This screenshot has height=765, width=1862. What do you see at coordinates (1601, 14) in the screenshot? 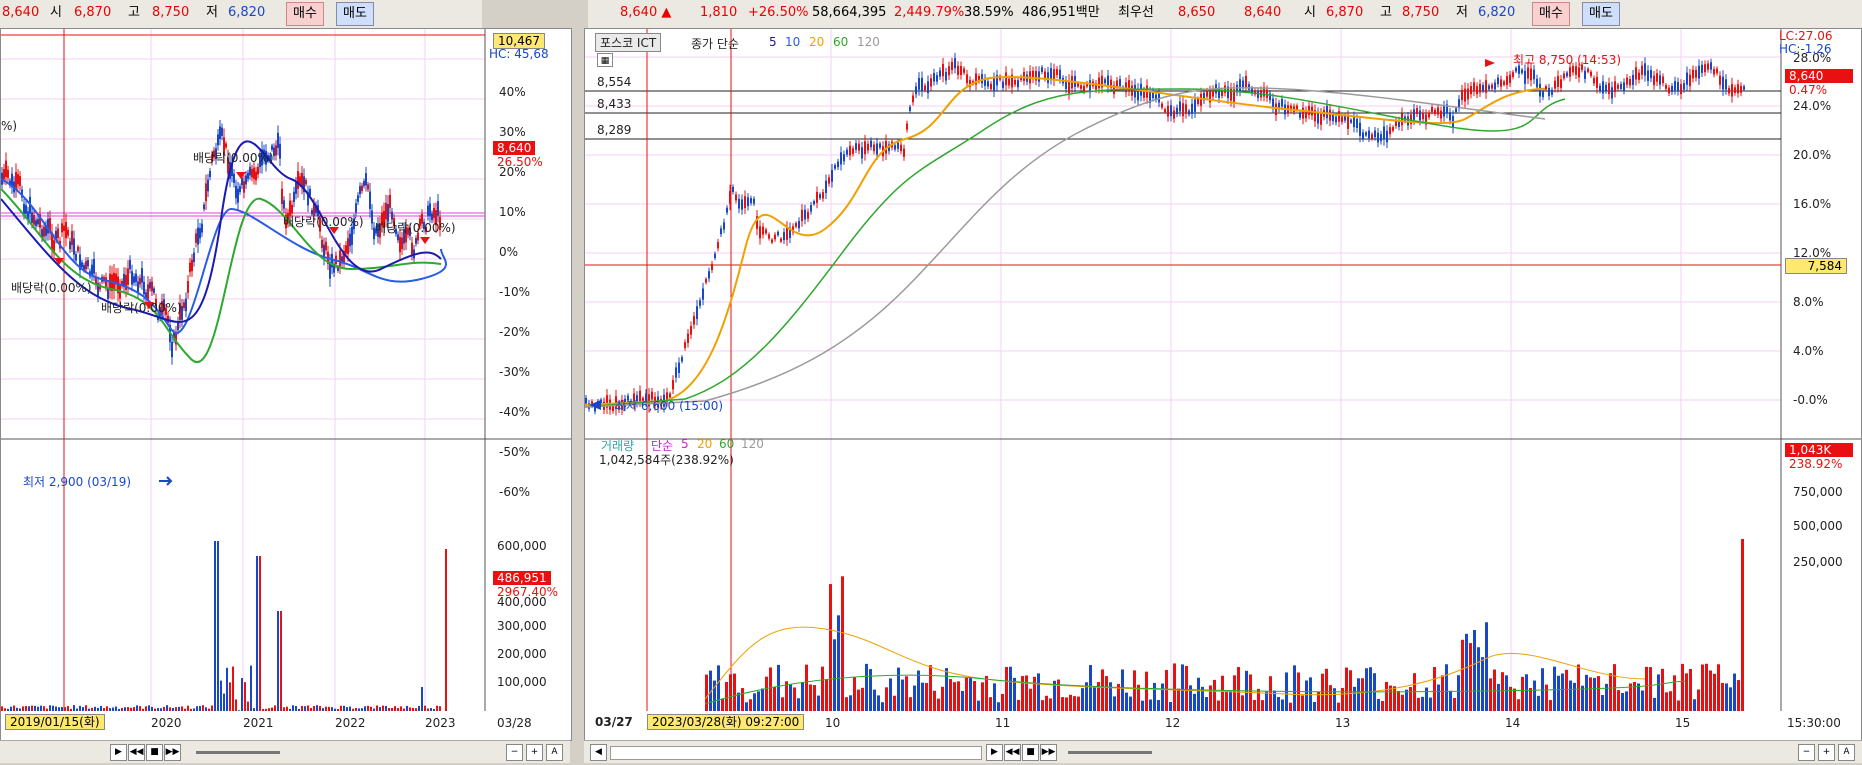
I see `right-sell-button: 매도` at bounding box center [1601, 14].